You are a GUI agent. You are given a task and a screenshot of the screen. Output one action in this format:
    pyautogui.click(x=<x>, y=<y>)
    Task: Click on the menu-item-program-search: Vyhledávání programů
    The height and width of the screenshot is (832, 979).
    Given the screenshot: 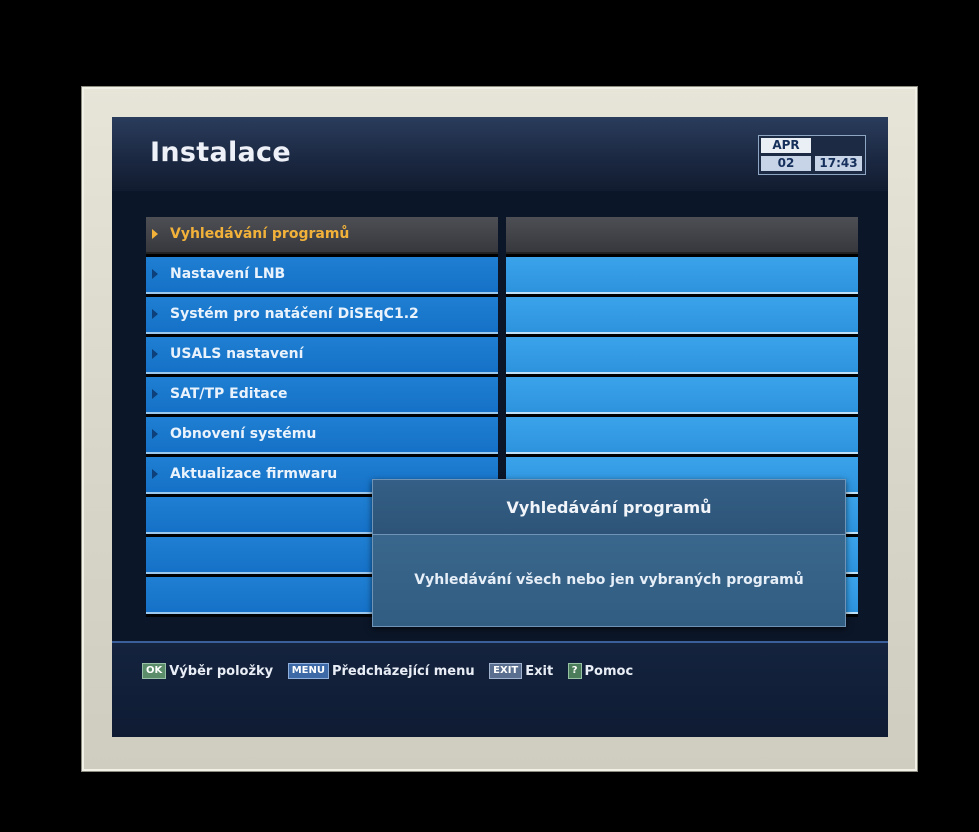 What is the action you would take?
    pyautogui.click(x=322, y=235)
    